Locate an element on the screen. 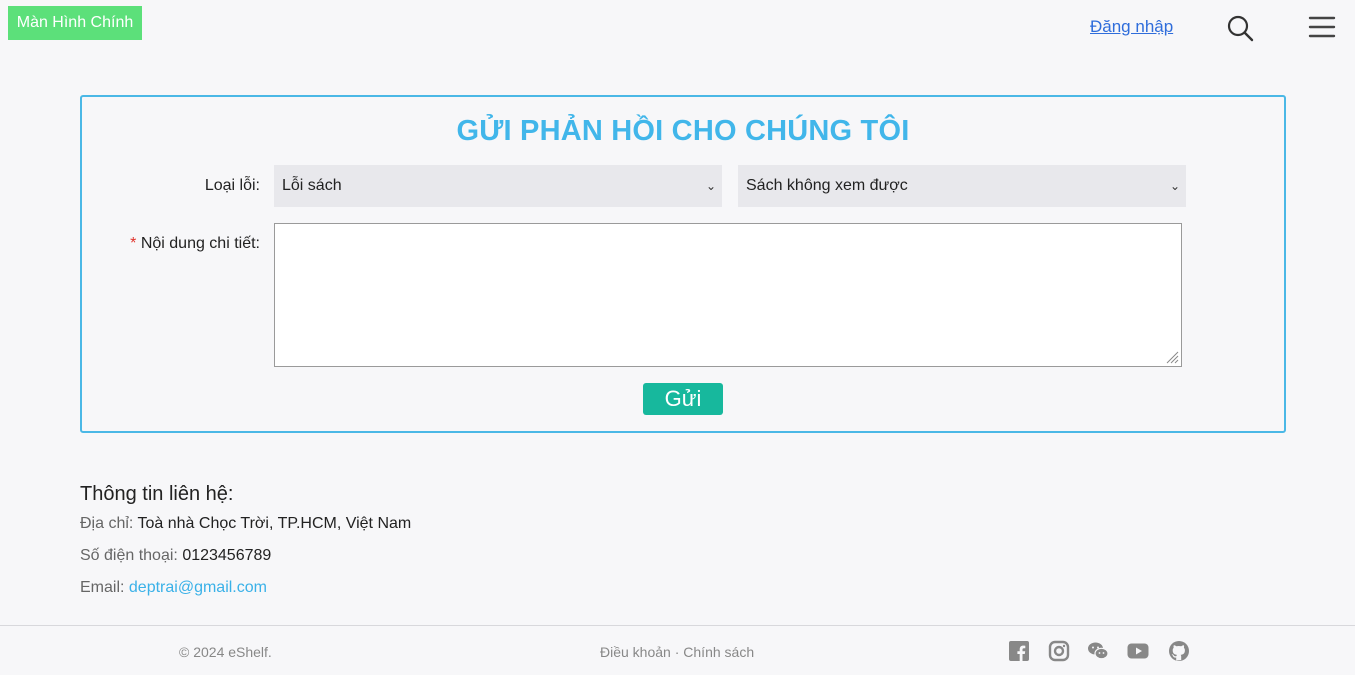  footer-links: Điều khoản · Chính sách is located at coordinates (677, 652).